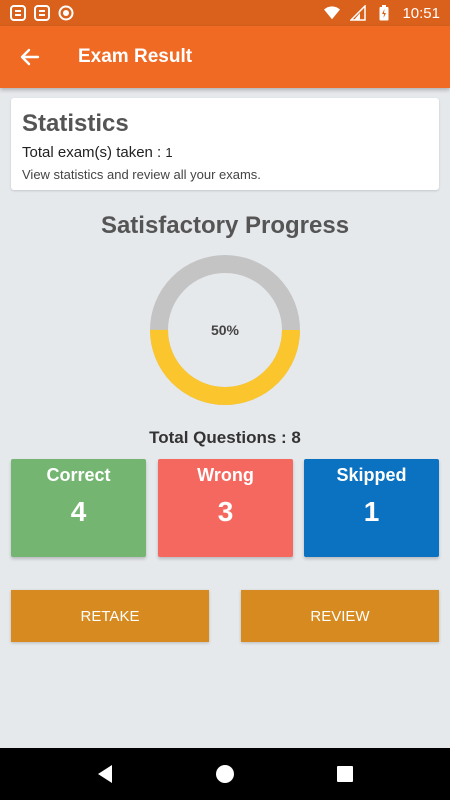 Image resolution: width=450 pixels, height=800 pixels. I want to click on app-bar: Exam Result, so click(225, 57).